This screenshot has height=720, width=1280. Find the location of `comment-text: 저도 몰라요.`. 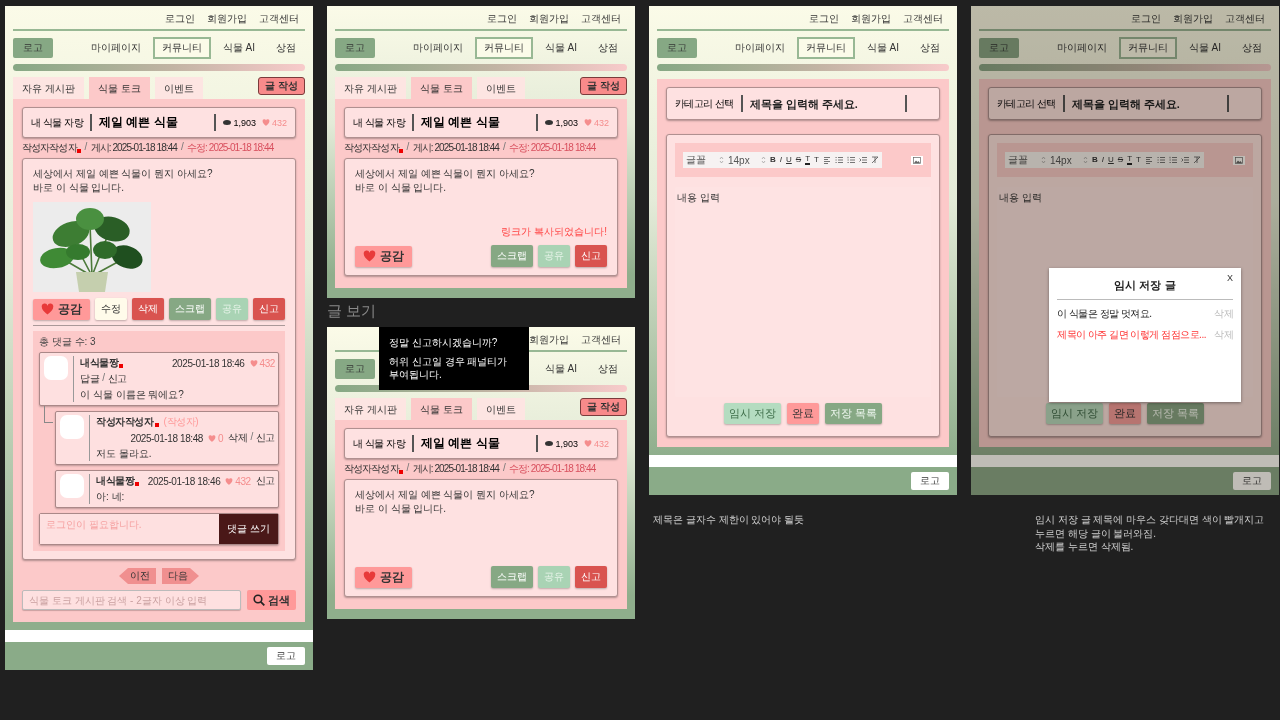

comment-text: 저도 몰라요. is located at coordinates (124, 454).